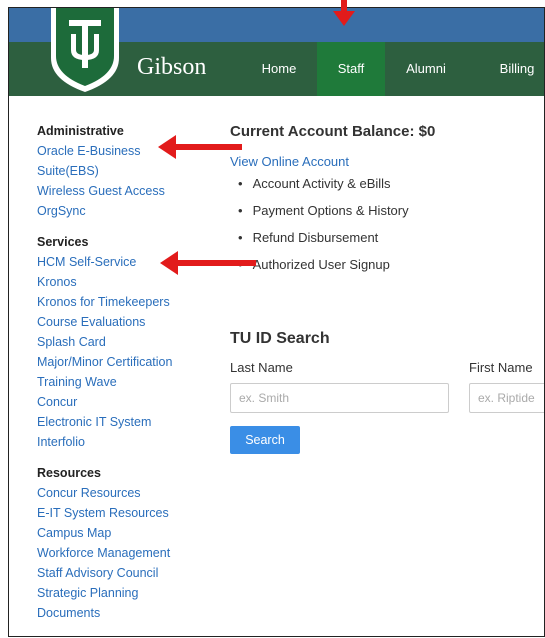  I want to click on resources-heading: Resources, so click(69, 473).